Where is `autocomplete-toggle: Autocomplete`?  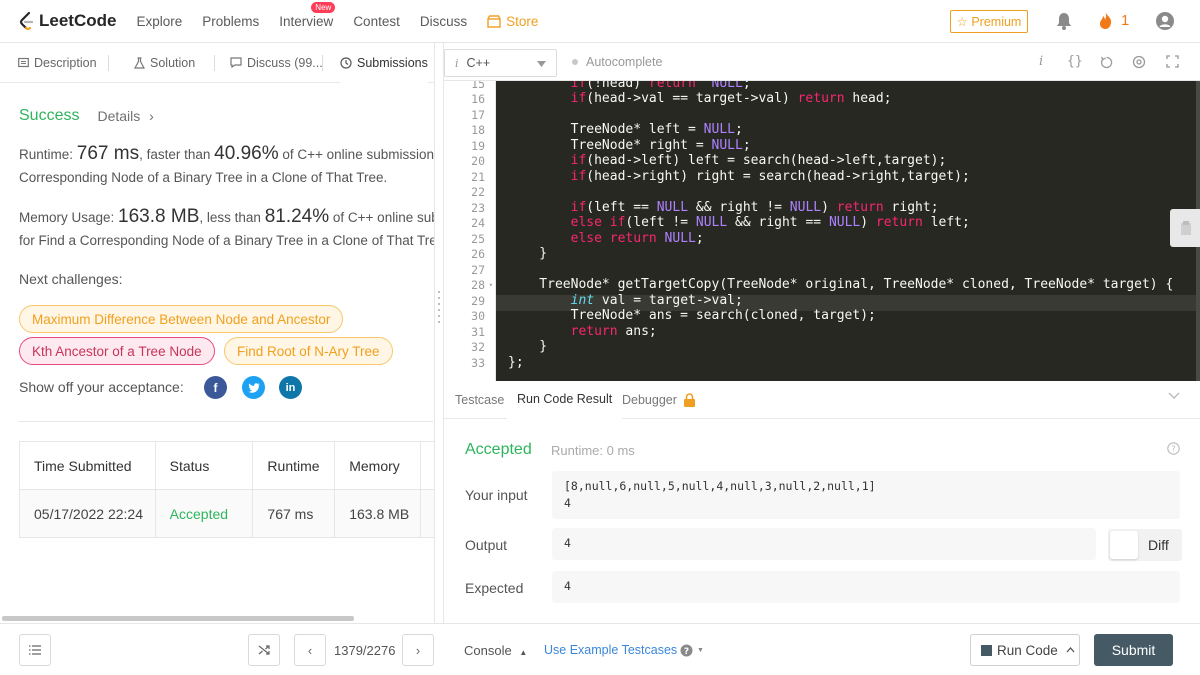
autocomplete-toggle: Autocomplete is located at coordinates (617, 62).